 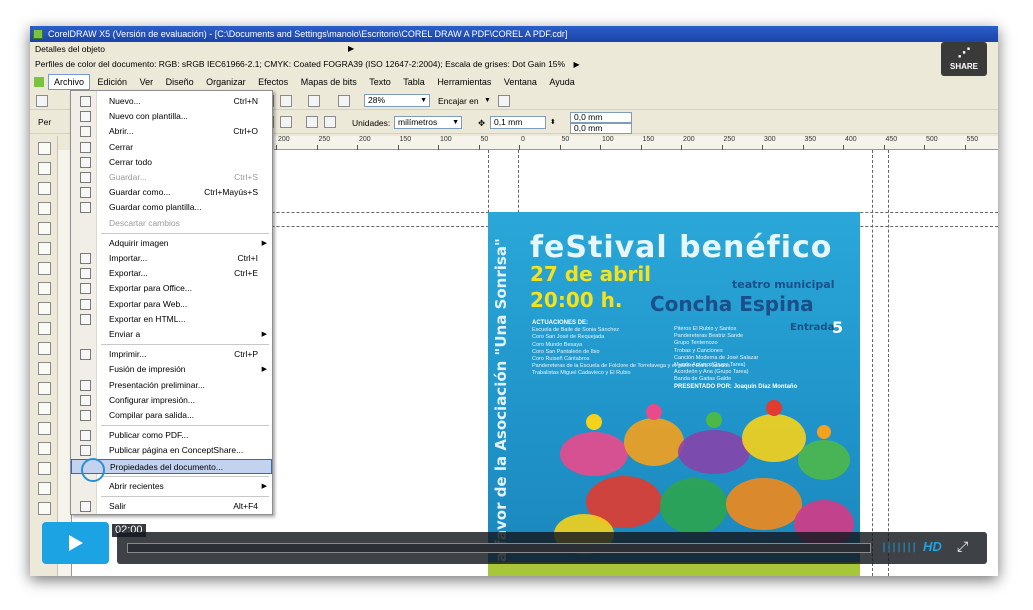 What do you see at coordinates (458, 101) in the screenshot?
I see `fit-to-label: Encajar en` at bounding box center [458, 101].